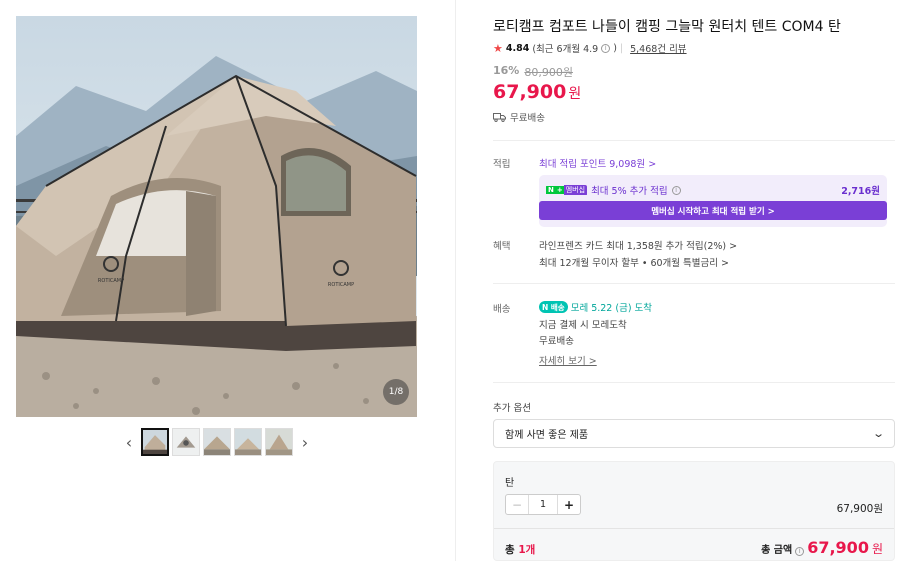 The height and width of the screenshot is (561, 900). What do you see at coordinates (658, 48) in the screenshot?
I see `review-count-link: 5,468건 리뷰` at bounding box center [658, 48].